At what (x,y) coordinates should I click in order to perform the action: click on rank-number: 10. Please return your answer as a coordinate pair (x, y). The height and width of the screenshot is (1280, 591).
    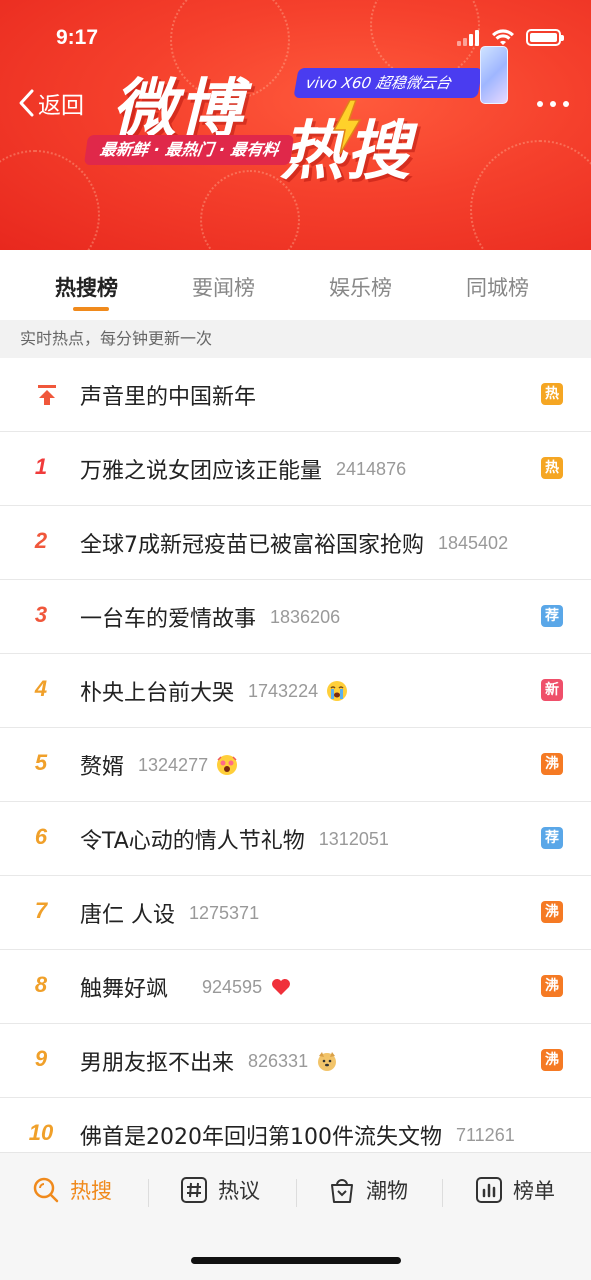
    Looking at the image, I should click on (41, 1132).